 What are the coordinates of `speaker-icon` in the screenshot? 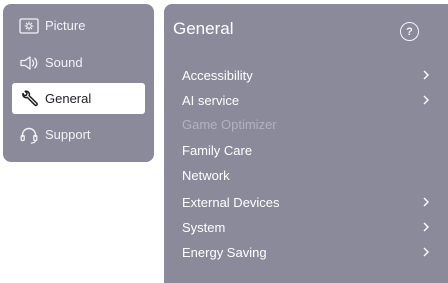 It's located at (29, 63).